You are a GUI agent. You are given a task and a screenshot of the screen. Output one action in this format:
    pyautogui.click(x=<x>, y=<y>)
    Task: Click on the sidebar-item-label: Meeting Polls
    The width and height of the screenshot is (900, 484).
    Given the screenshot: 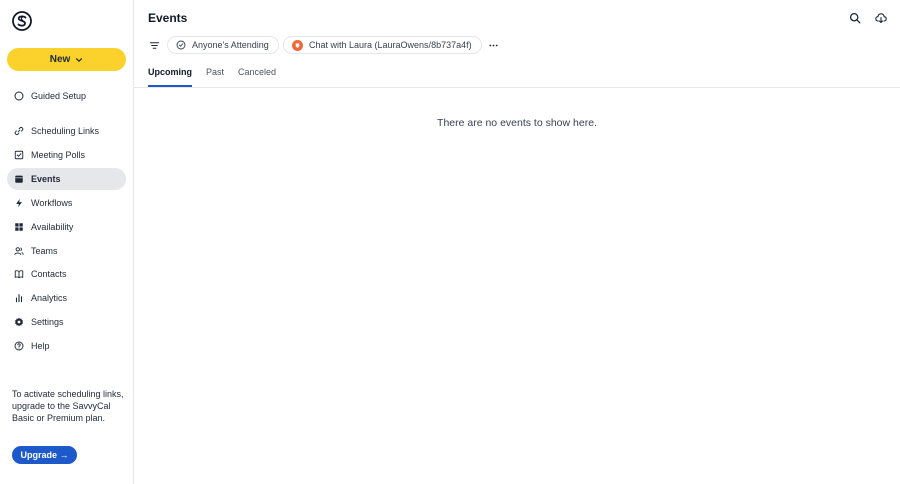 What is the action you would take?
    pyautogui.click(x=58, y=155)
    